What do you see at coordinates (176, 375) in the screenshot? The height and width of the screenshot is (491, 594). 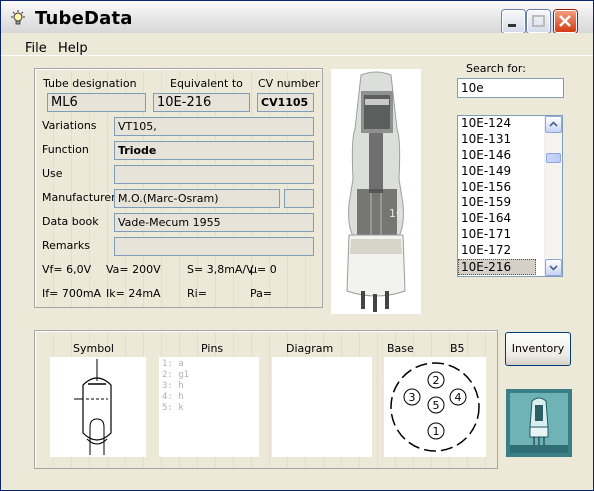 I see `pin-line: 2: g1` at bounding box center [176, 375].